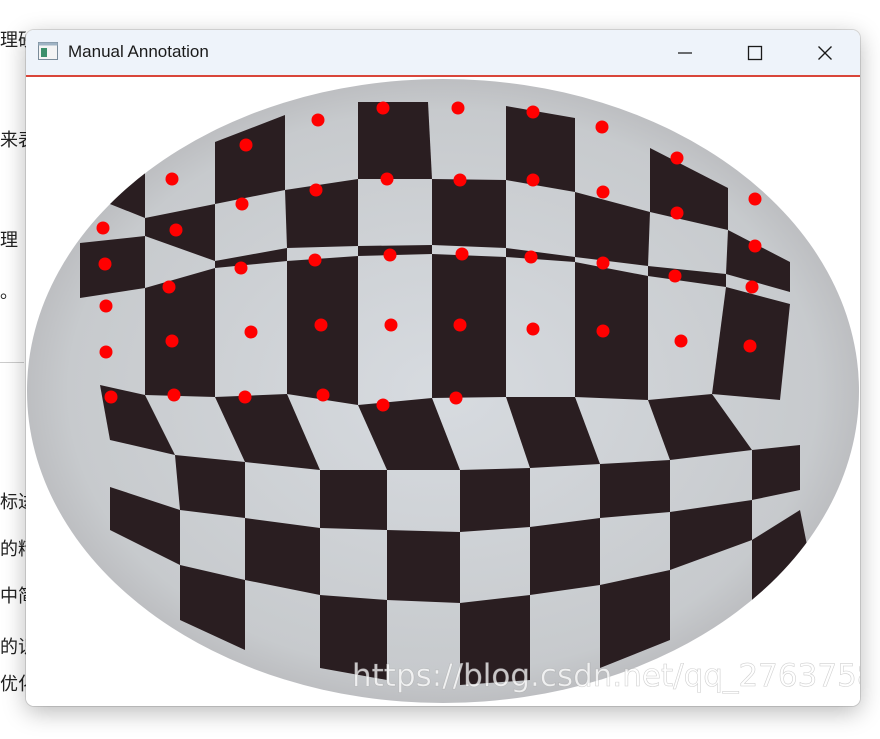 This screenshot has height=739, width=880. What do you see at coordinates (13, 502) in the screenshot?
I see `background-text-5: 标进` at bounding box center [13, 502].